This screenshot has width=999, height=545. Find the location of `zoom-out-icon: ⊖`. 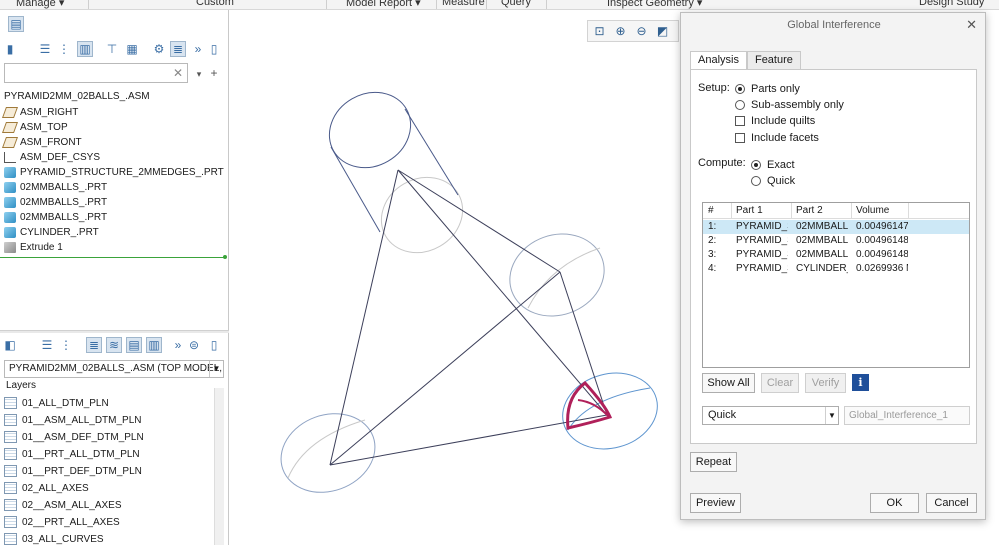

zoom-out-icon: ⊖ is located at coordinates (641, 31).